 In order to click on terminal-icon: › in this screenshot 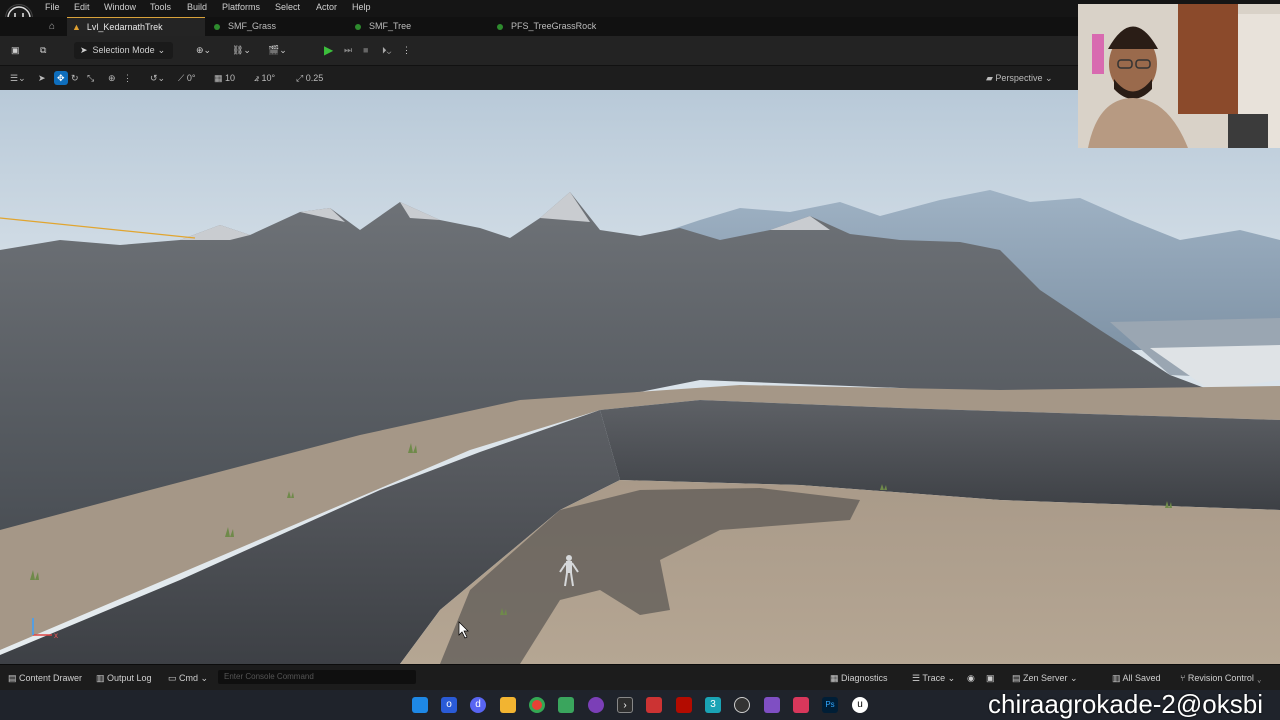, I will do `click(625, 705)`.